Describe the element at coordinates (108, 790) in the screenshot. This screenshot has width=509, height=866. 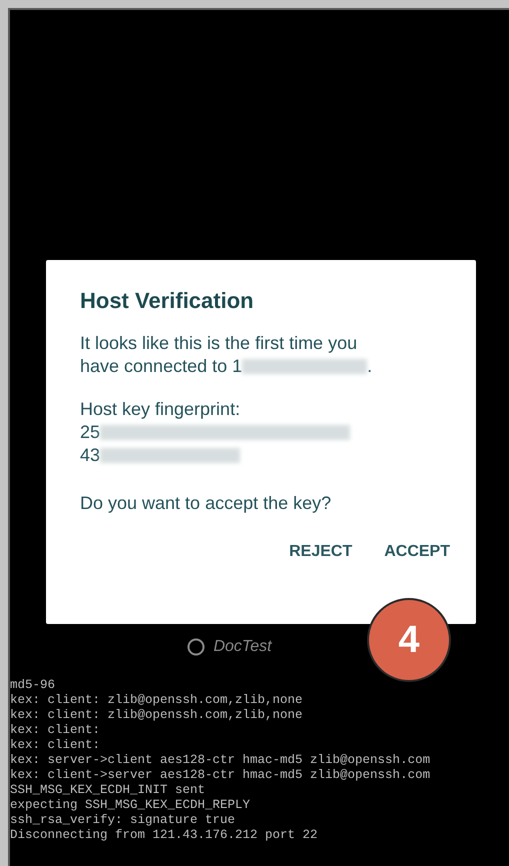
I see `terminal-line: SSH_MSG_KEX_ECDH_INIT sent` at that location.